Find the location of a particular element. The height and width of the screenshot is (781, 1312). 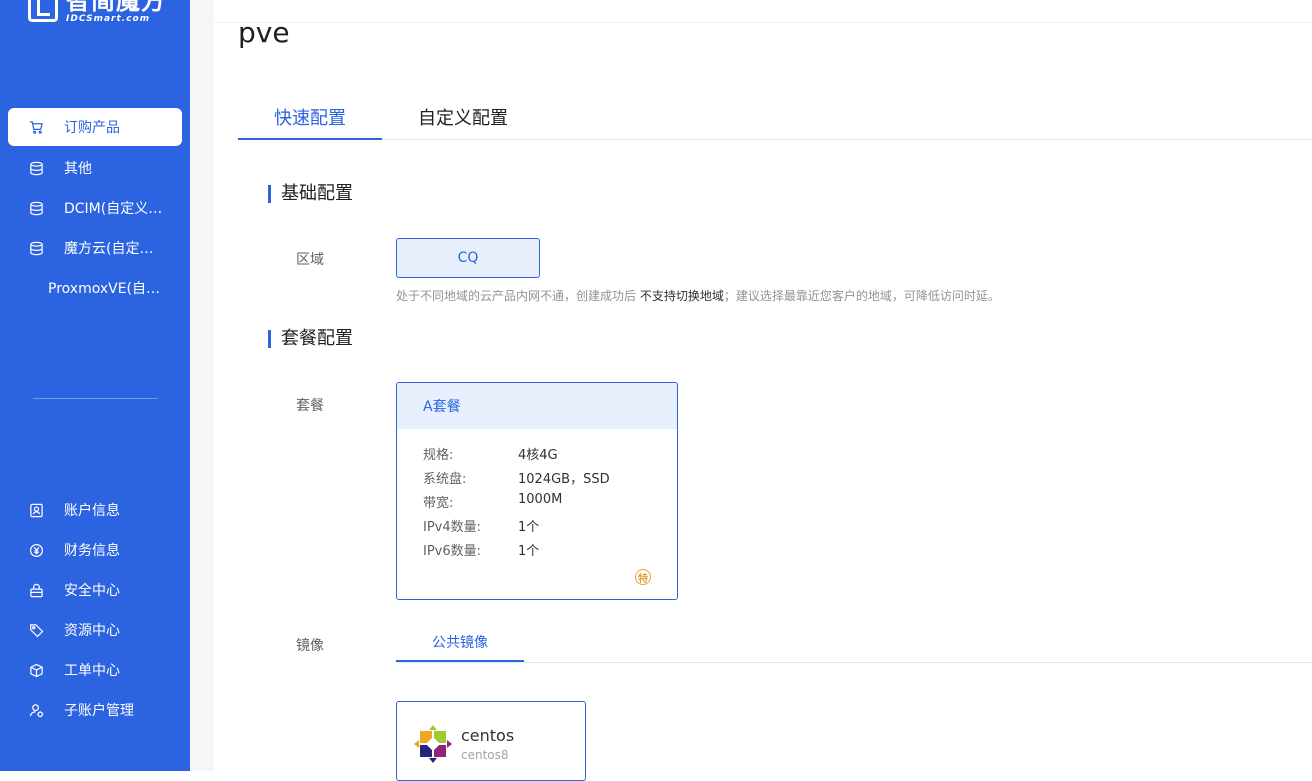

sidebar-item-label: 子账户管理 is located at coordinates (99, 711).